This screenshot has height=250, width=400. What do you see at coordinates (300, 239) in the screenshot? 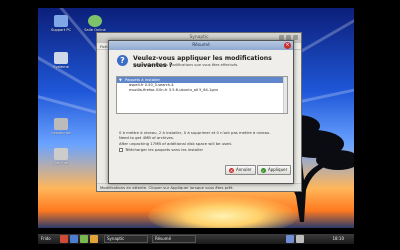
I see `volume-icon` at bounding box center [300, 239].